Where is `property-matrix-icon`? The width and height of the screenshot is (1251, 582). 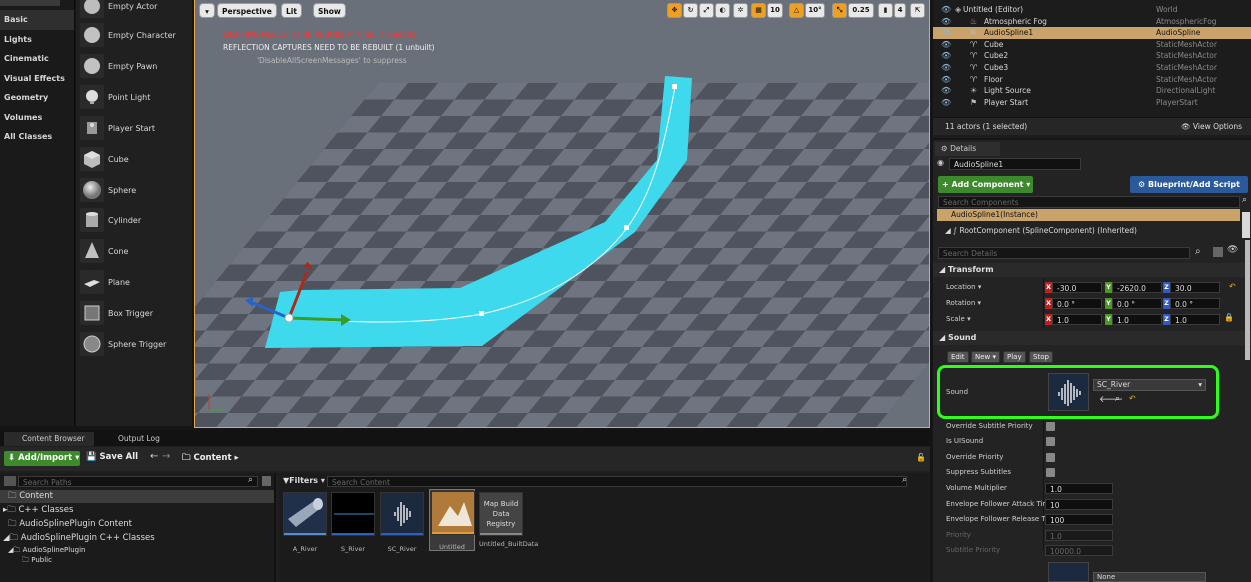
property-matrix-icon is located at coordinates (1218, 252).